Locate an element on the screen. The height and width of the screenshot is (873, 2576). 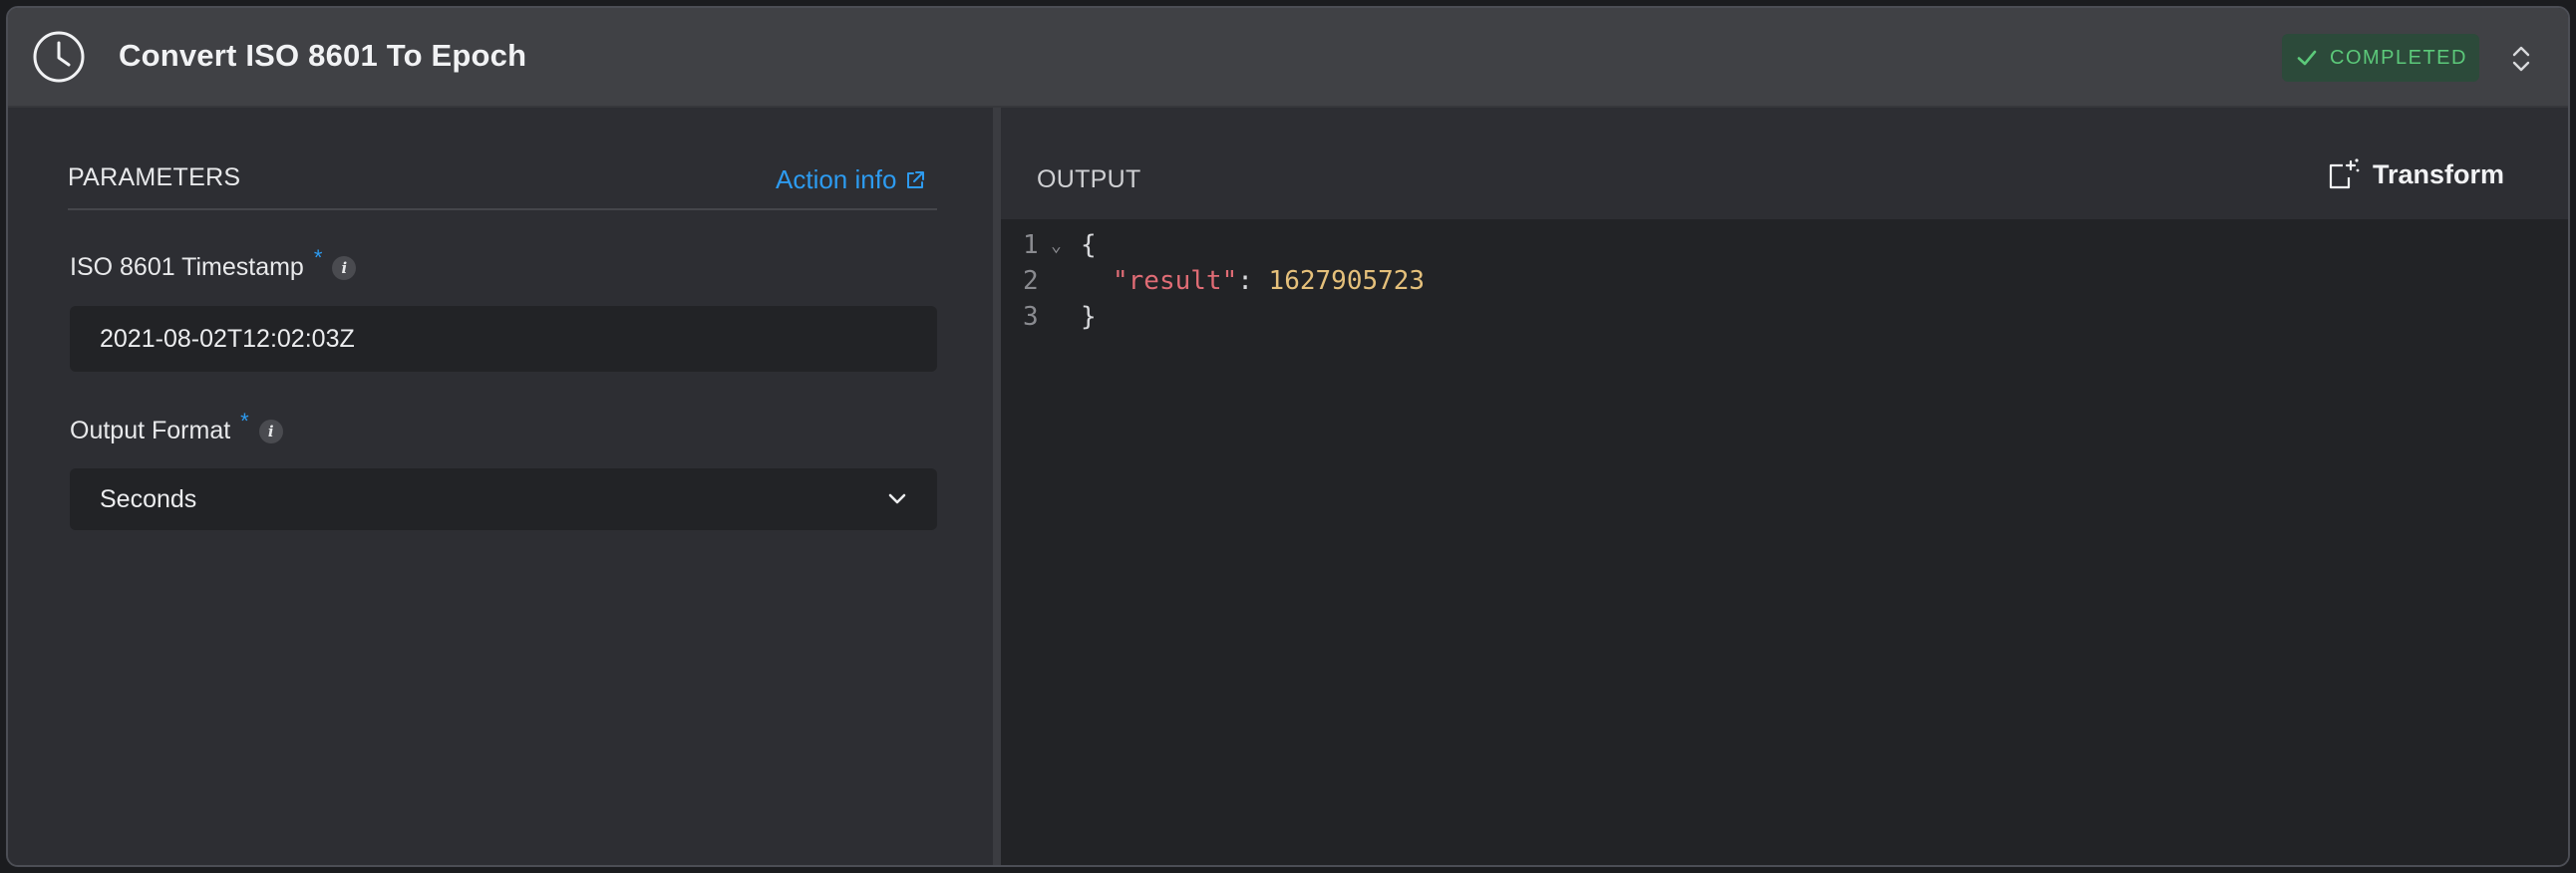
action-info-link: Action info is located at coordinates (851, 179).